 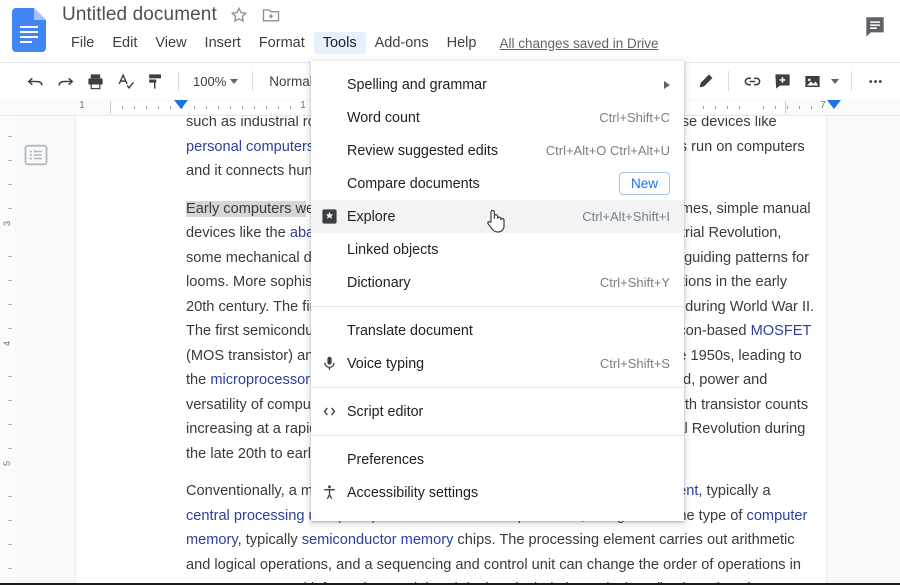 I want to click on menu-item-script-editor: Script editor, so click(x=497, y=411).